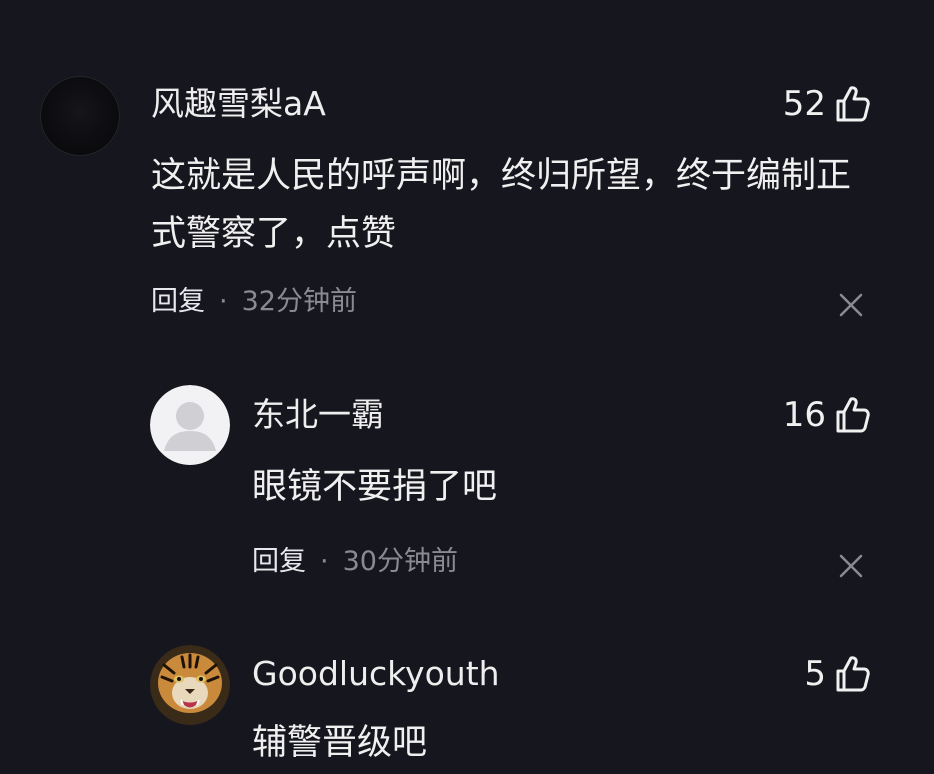 The width and height of the screenshot is (934, 774). I want to click on comment-text: 这就是人民的呼声啊，终归所望，终于编制正式警察了，点赞, so click(501, 205).